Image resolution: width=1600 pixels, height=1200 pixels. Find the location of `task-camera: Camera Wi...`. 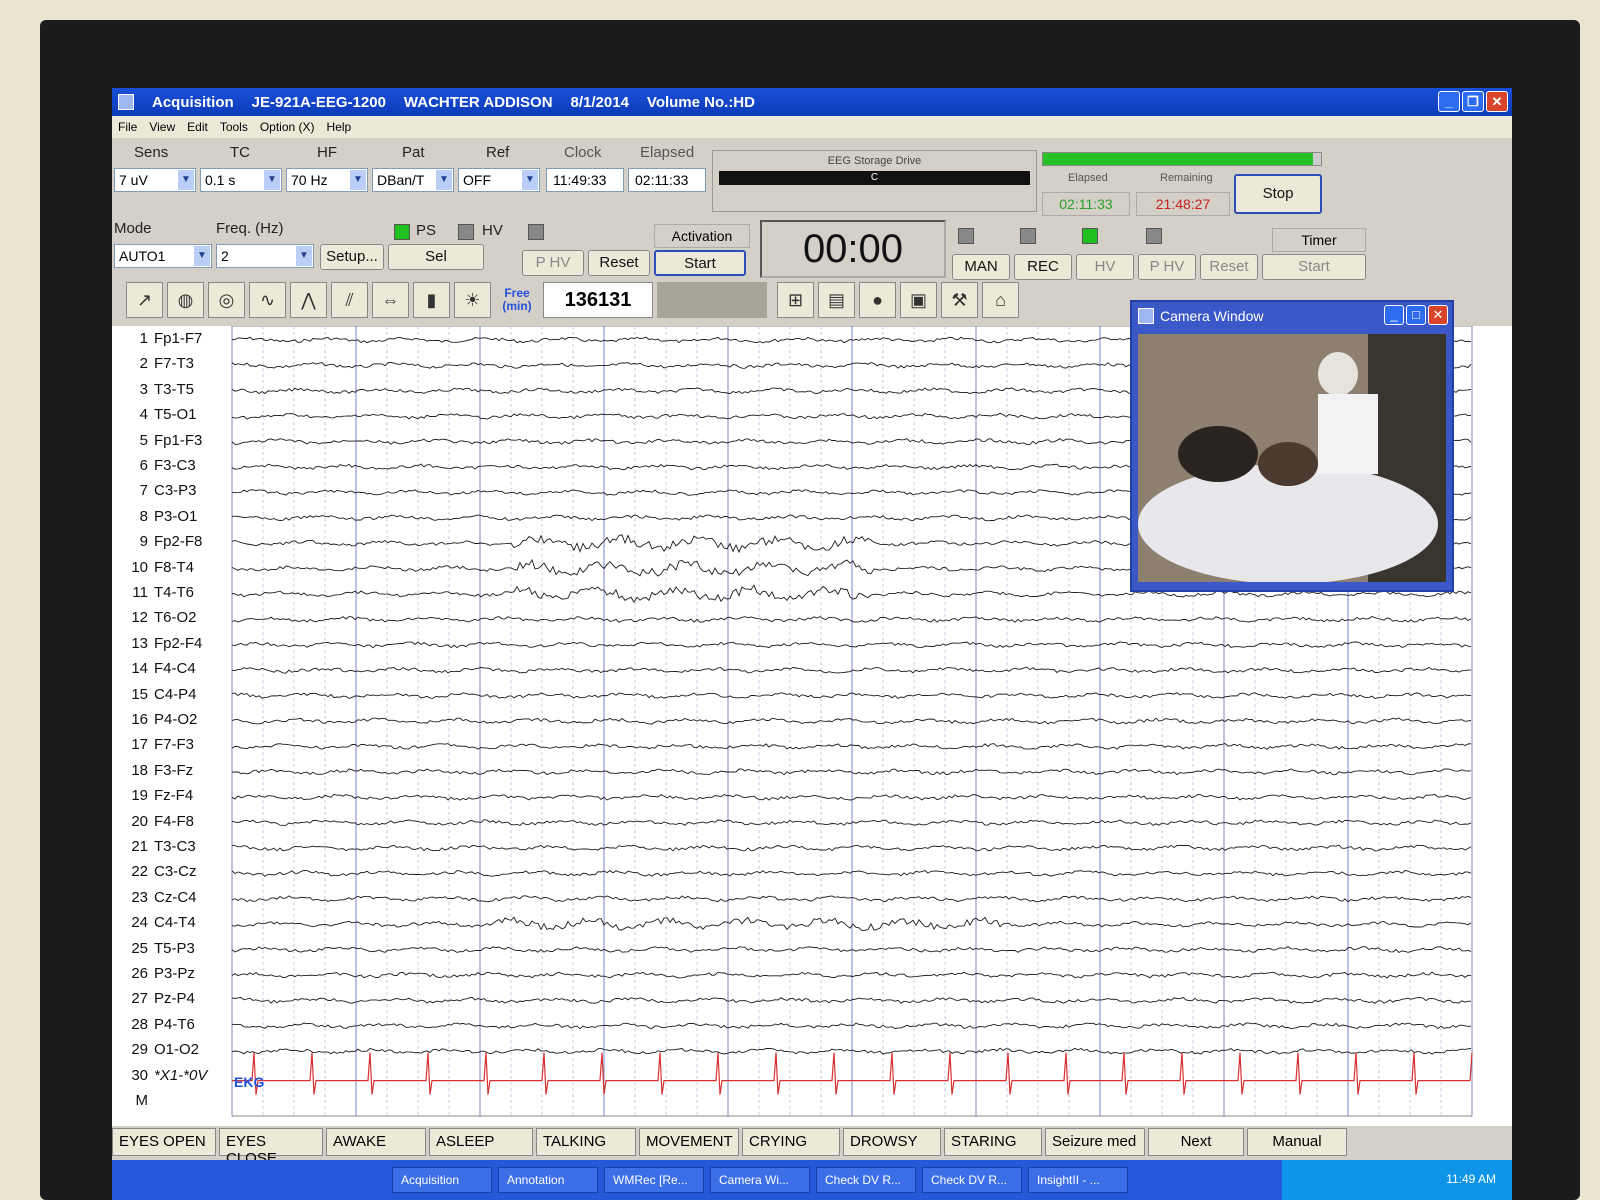

task-camera: Camera Wi... is located at coordinates (760, 1180).